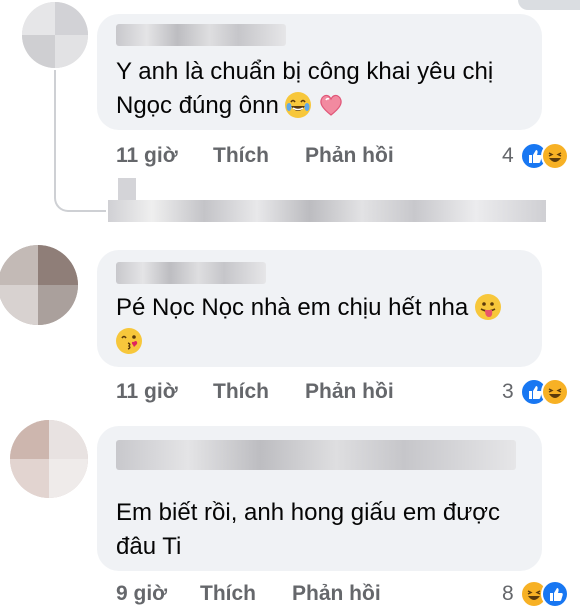  Describe the element at coordinates (127, 189) in the screenshot. I see `blurred-reply-avatar` at that location.